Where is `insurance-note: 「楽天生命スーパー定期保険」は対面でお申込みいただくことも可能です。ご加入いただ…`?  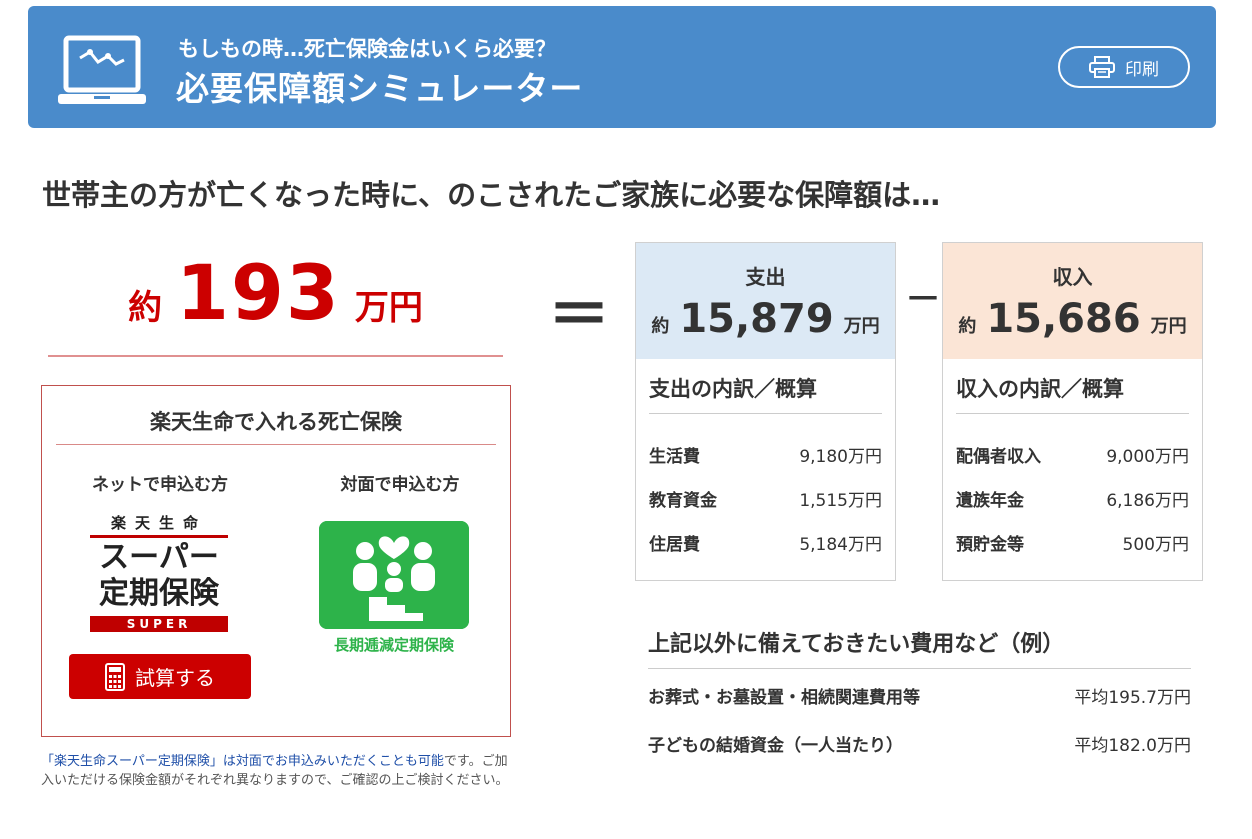 insurance-note: 「楽天生命スーパー定期保険」は対面でお申込みいただくことも可能です。ご加入いただ… is located at coordinates (278, 771).